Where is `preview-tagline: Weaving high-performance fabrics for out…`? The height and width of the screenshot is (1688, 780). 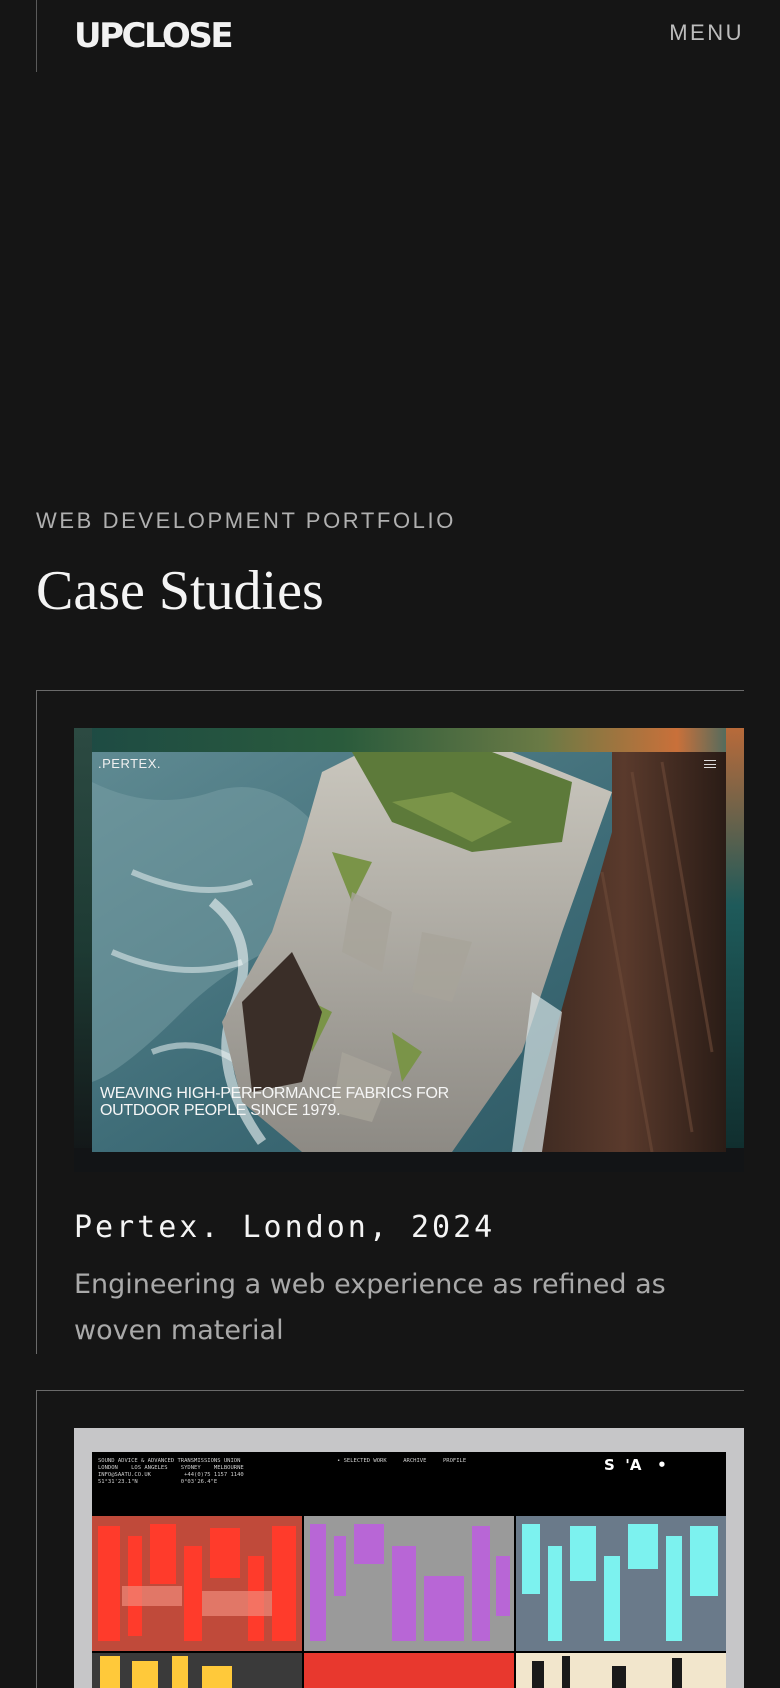
preview-tagline: Weaving high-performance fabrics for out… is located at coordinates (274, 1102).